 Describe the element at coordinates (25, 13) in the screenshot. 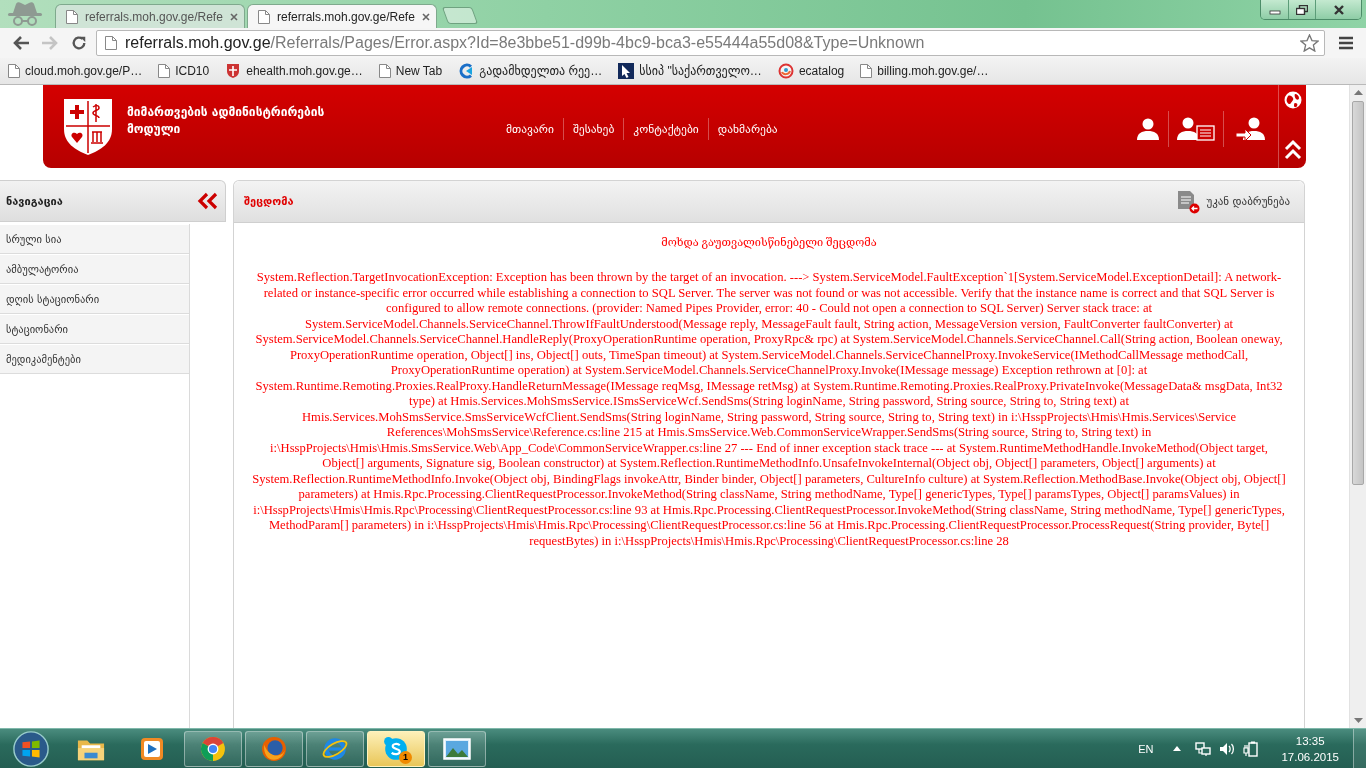

I see `incognito-icon` at that location.